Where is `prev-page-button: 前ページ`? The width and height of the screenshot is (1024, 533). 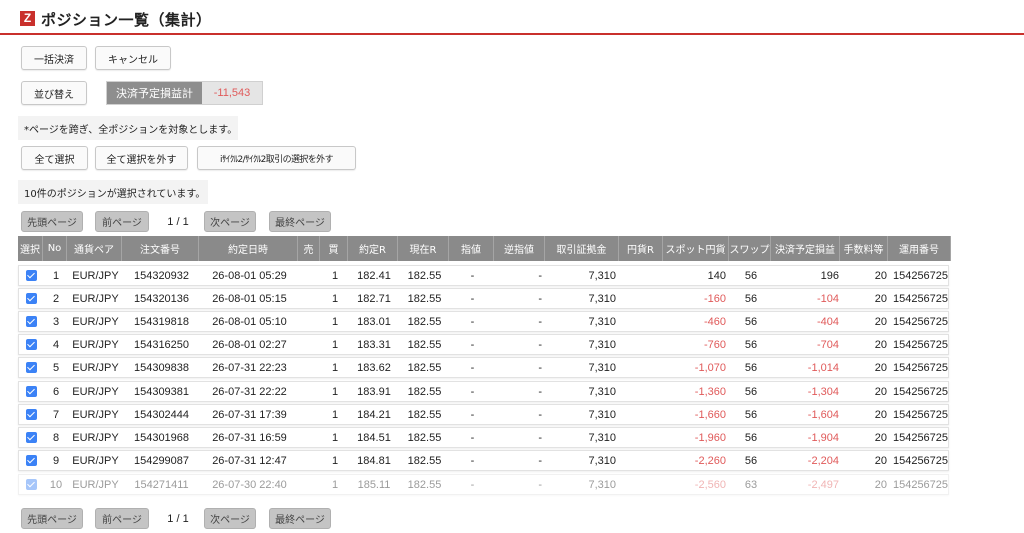 prev-page-button: 前ページ is located at coordinates (122, 221).